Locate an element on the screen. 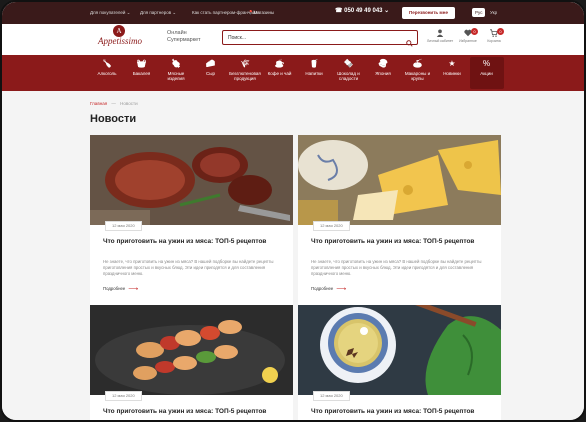  tagline: Онлайн Супермаркет is located at coordinates (184, 37).